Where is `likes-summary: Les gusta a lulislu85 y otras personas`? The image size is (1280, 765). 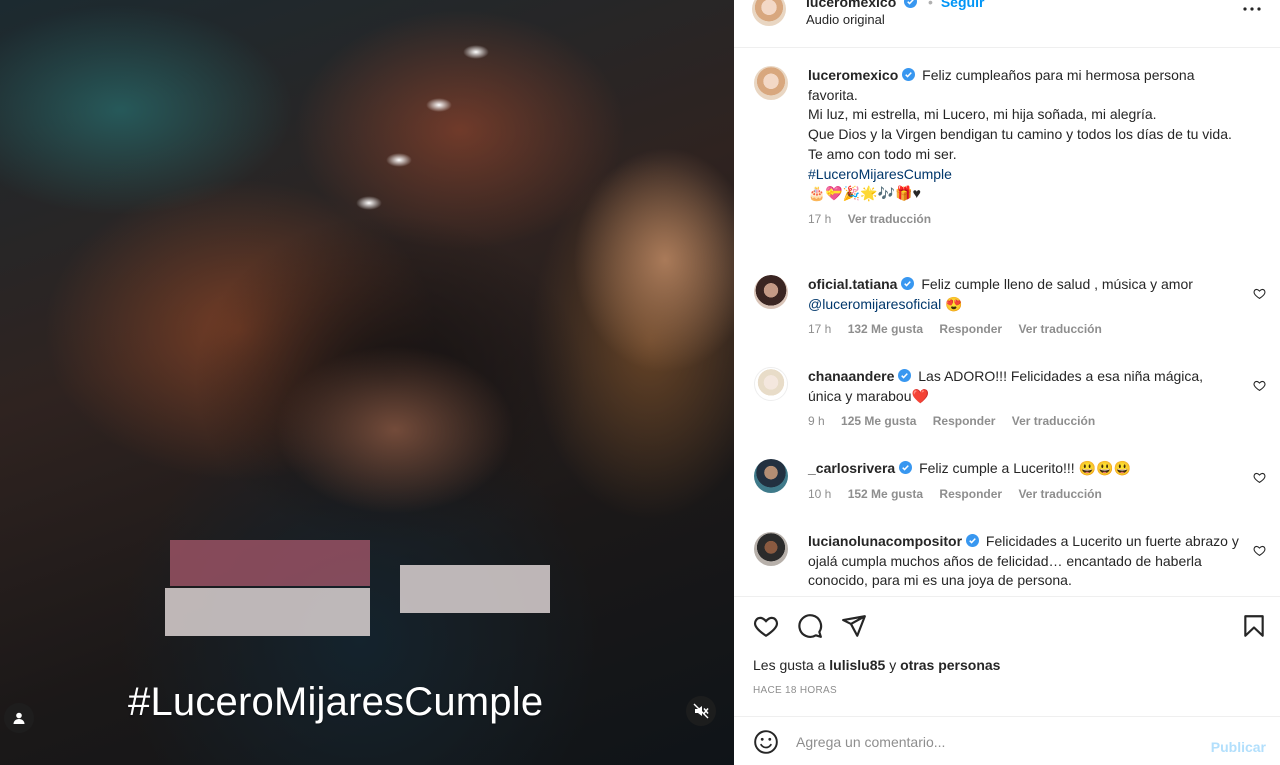
likes-summary: Les gusta a lulislu85 y otras personas is located at coordinates (876, 665).